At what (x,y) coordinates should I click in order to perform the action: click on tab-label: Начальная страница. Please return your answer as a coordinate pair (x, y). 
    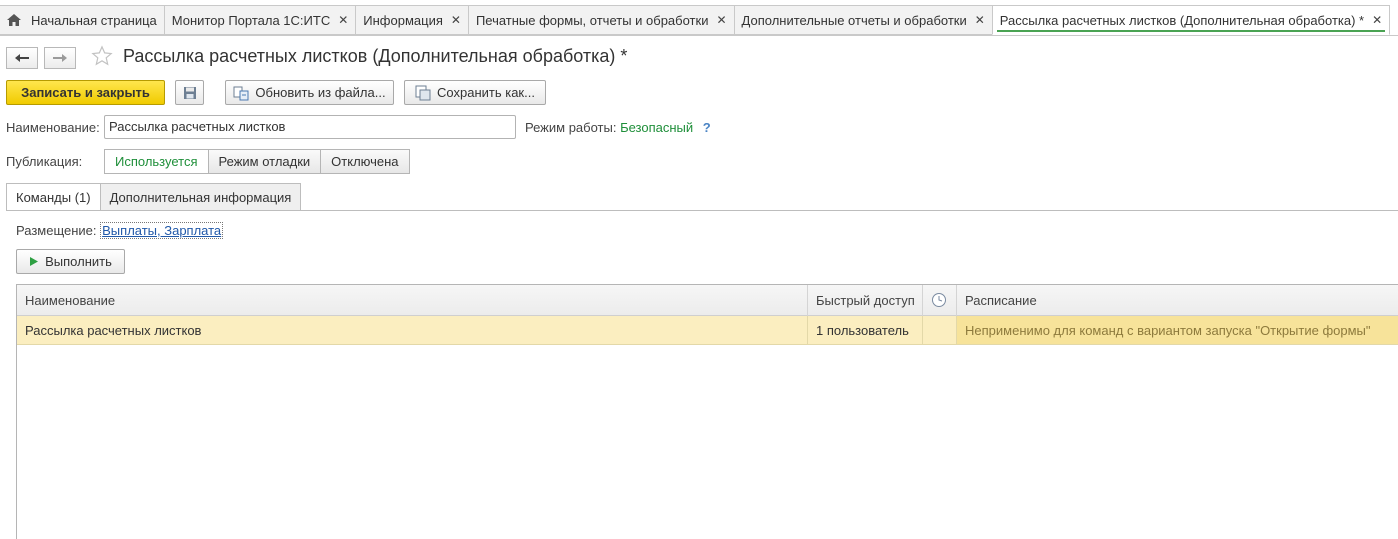
    Looking at the image, I should click on (94, 20).